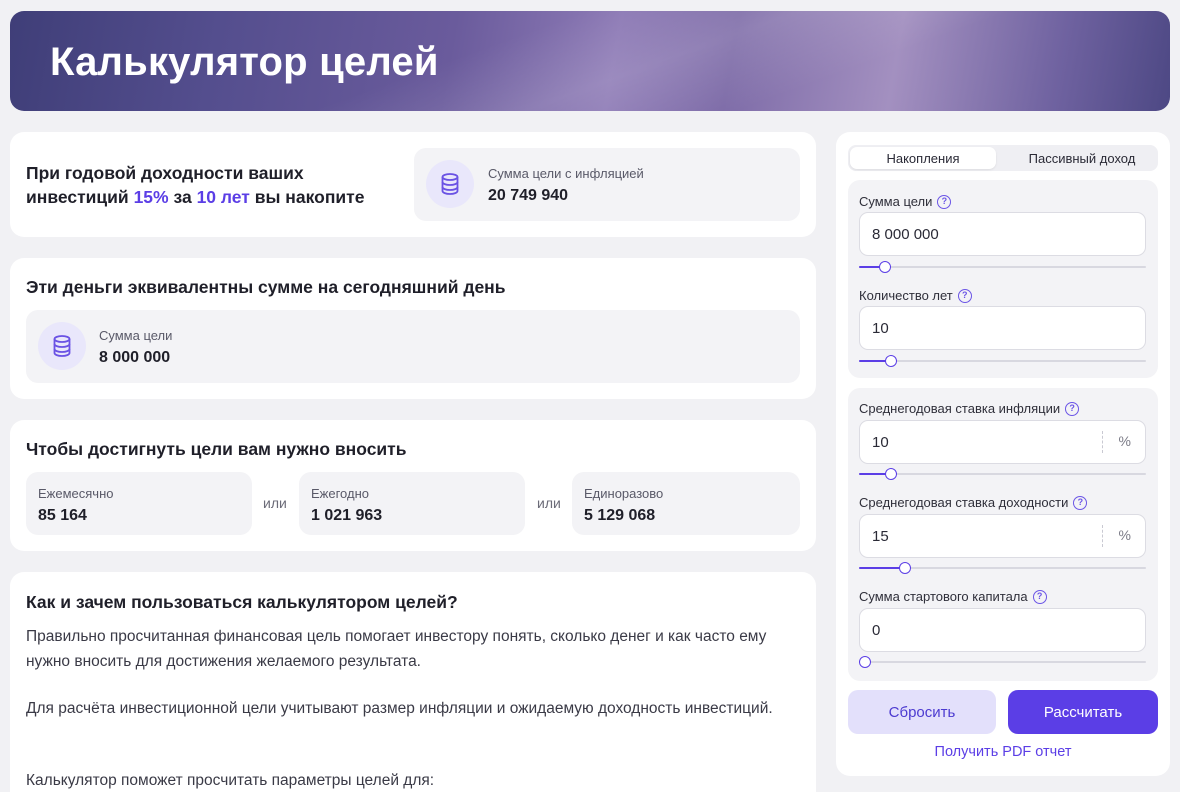 The width and height of the screenshot is (1180, 792). What do you see at coordinates (216, 449) in the screenshot?
I see `contributions-title: Чтобы достигнуть цели вам нужно вносить` at bounding box center [216, 449].